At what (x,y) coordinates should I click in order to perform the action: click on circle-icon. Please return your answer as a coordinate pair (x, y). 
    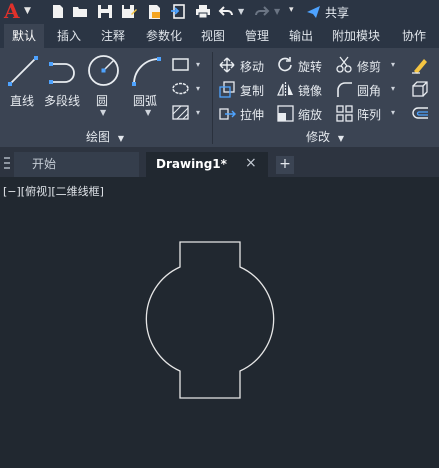
    Looking at the image, I should click on (103, 70).